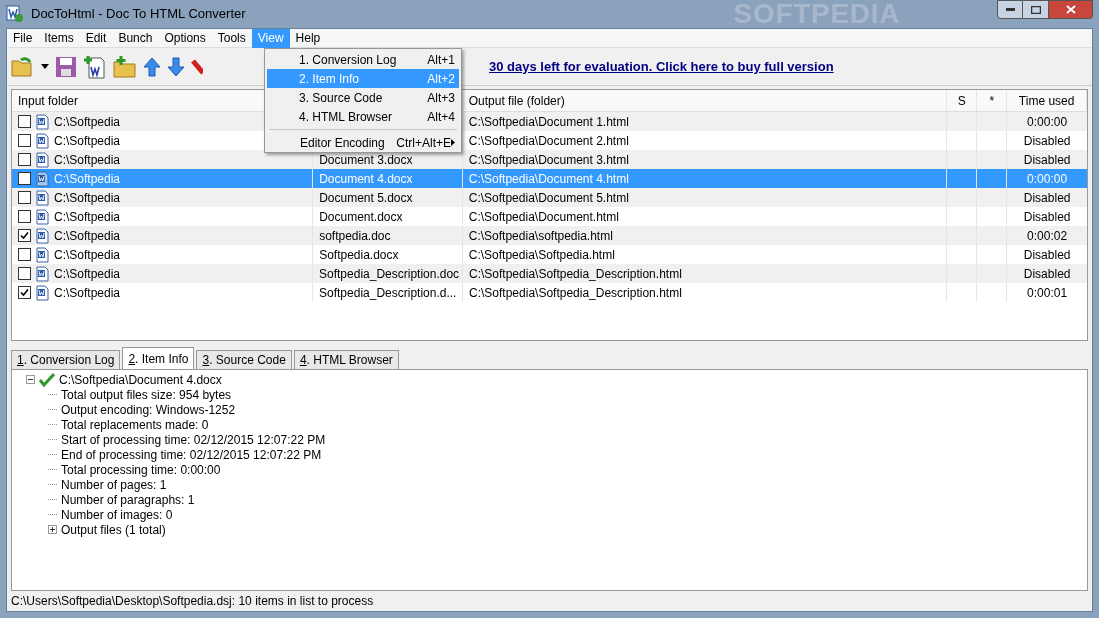 The height and width of the screenshot is (618, 1099). What do you see at coordinates (363, 97) in the screenshot?
I see `menu-option: 3. Source Code Alt+3` at bounding box center [363, 97].